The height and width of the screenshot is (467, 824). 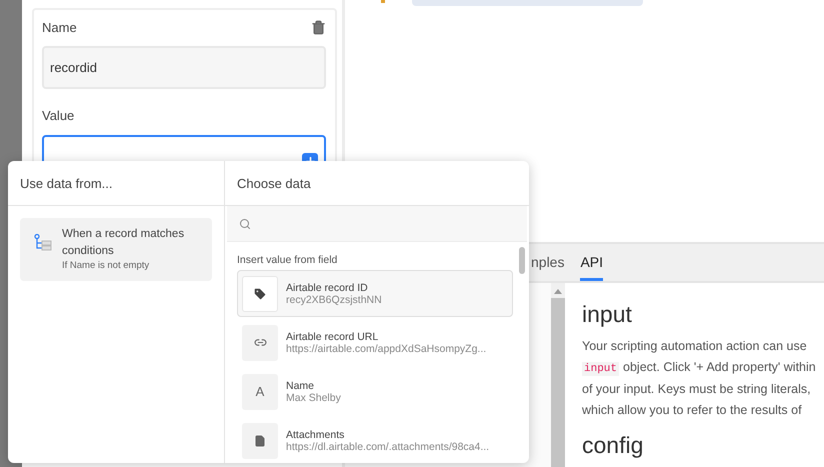 I want to click on section-label: Insert value from field, so click(x=287, y=260).